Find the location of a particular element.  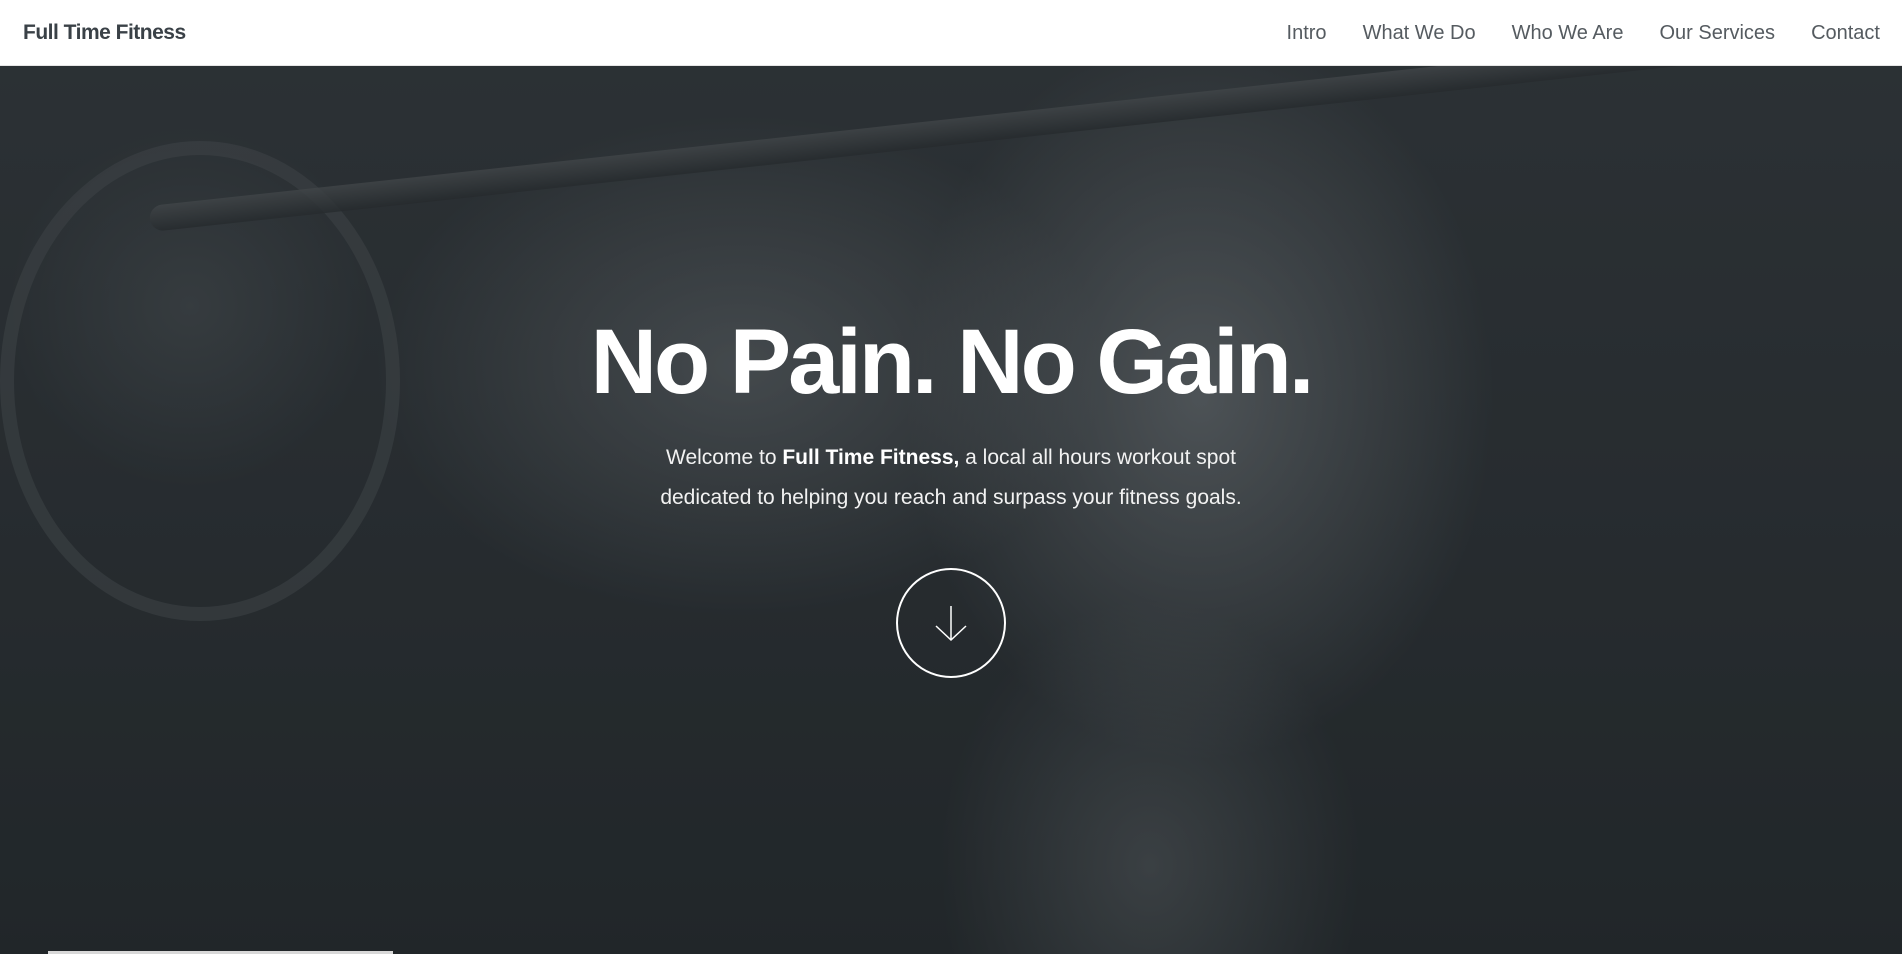

nav-link-what-we-do: What We Do is located at coordinates (1419, 33).